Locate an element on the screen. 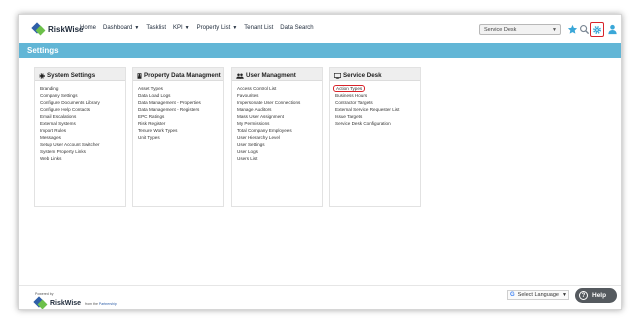 Image resolution: width=642 pixels, height=326 pixels. star-icon is located at coordinates (572, 29).